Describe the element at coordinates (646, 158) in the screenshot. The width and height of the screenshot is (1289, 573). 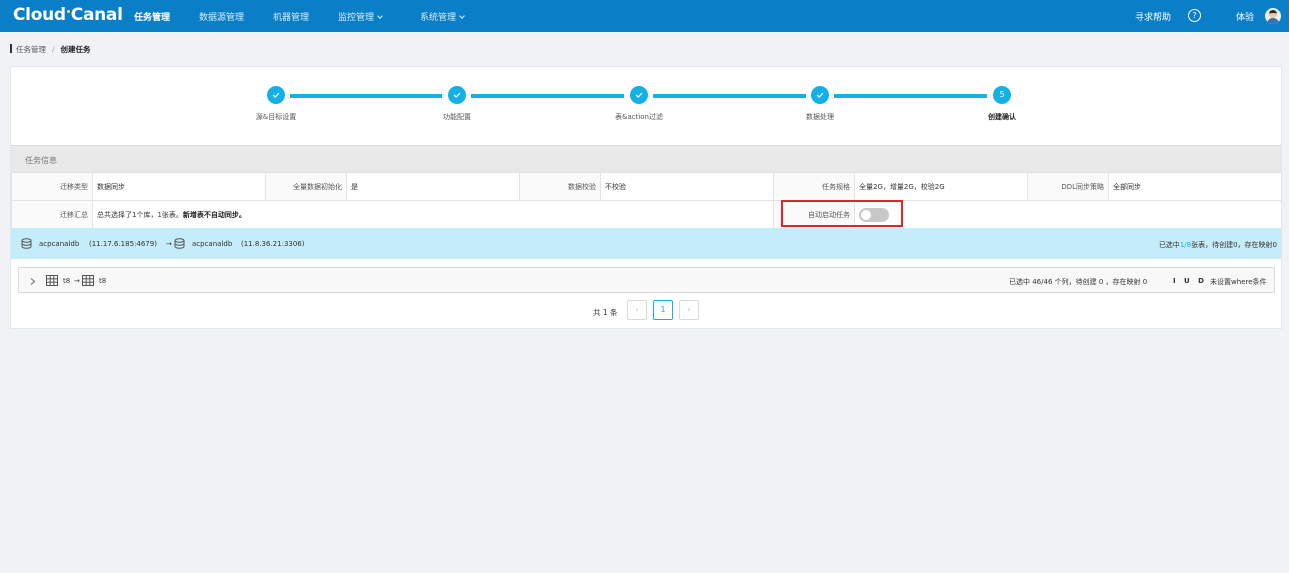
I see `section-header: 任务信息` at that location.